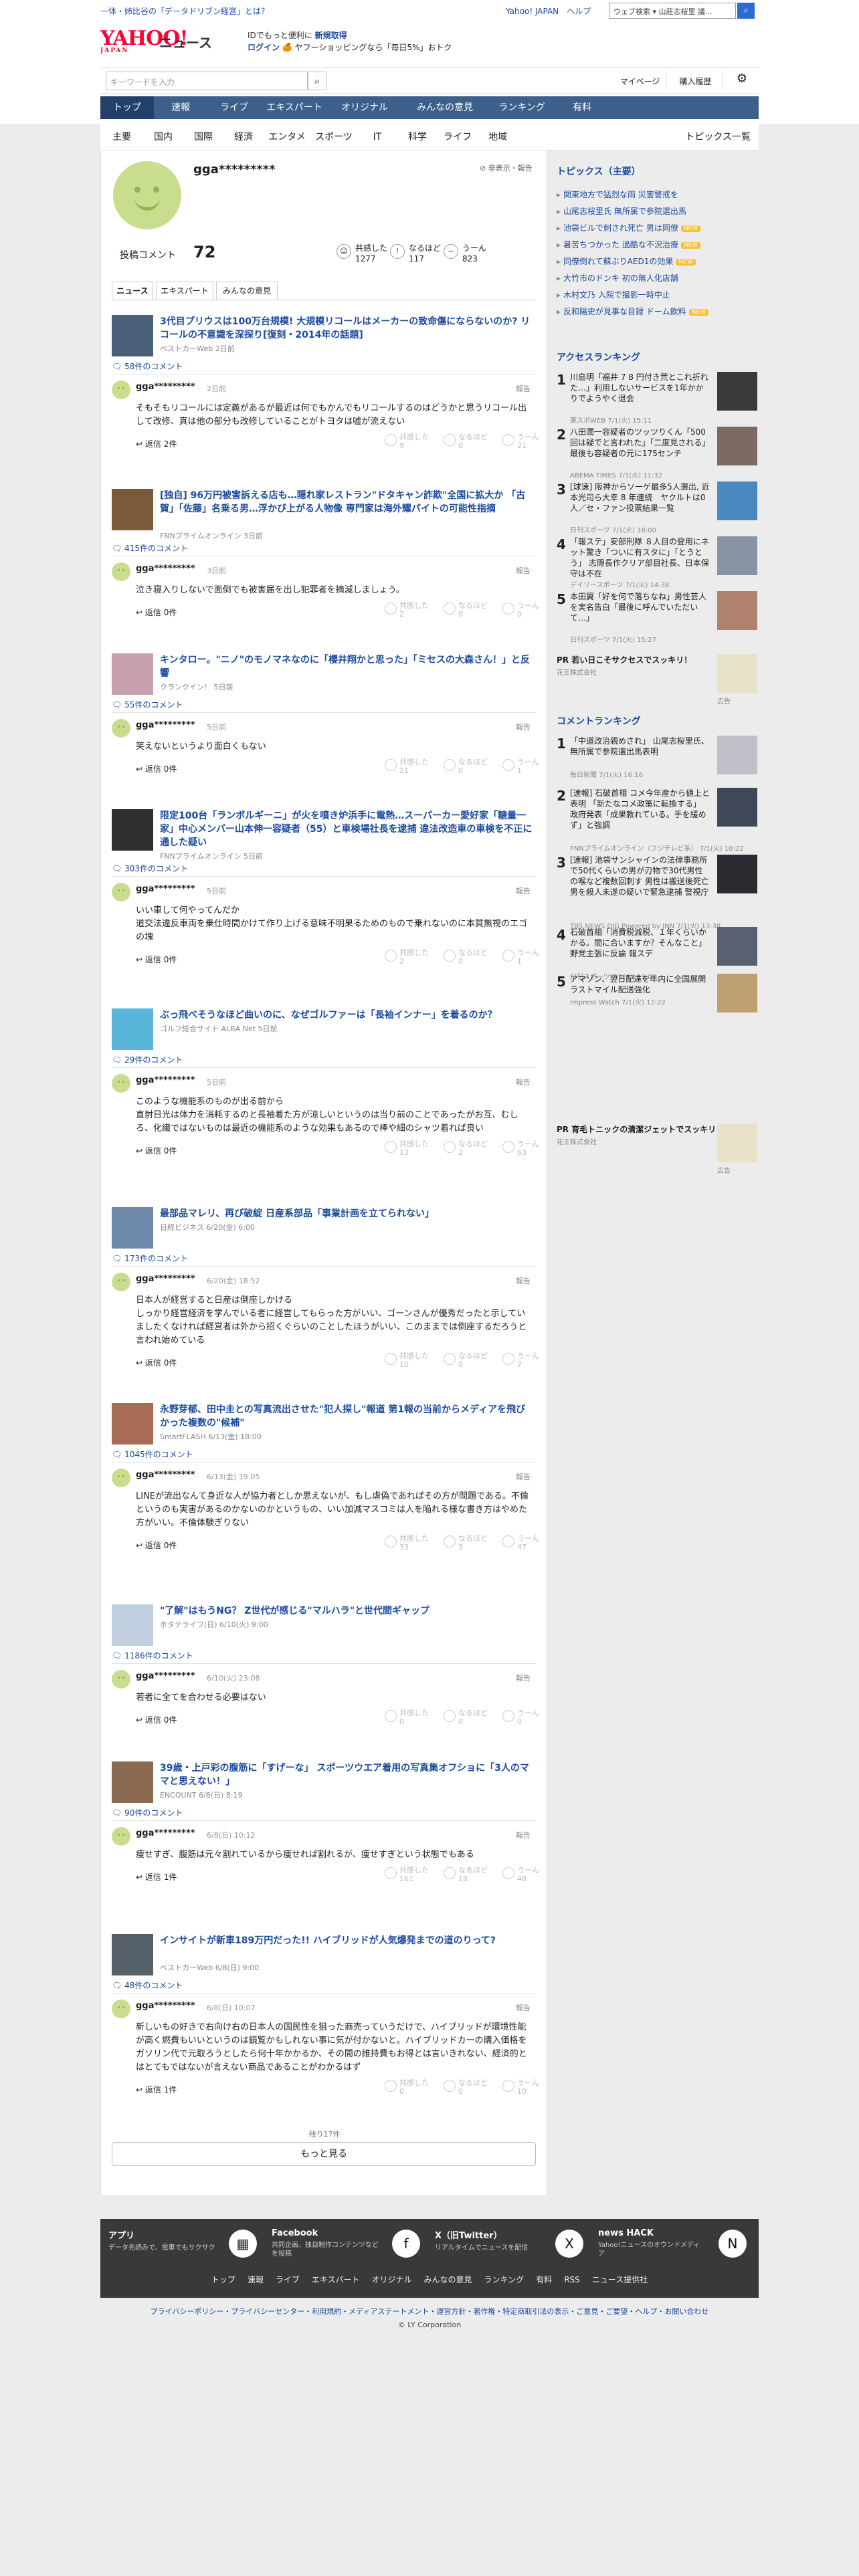 This screenshot has height=2576, width=859. I want to click on footer-nav-link: 有料, so click(544, 2279).